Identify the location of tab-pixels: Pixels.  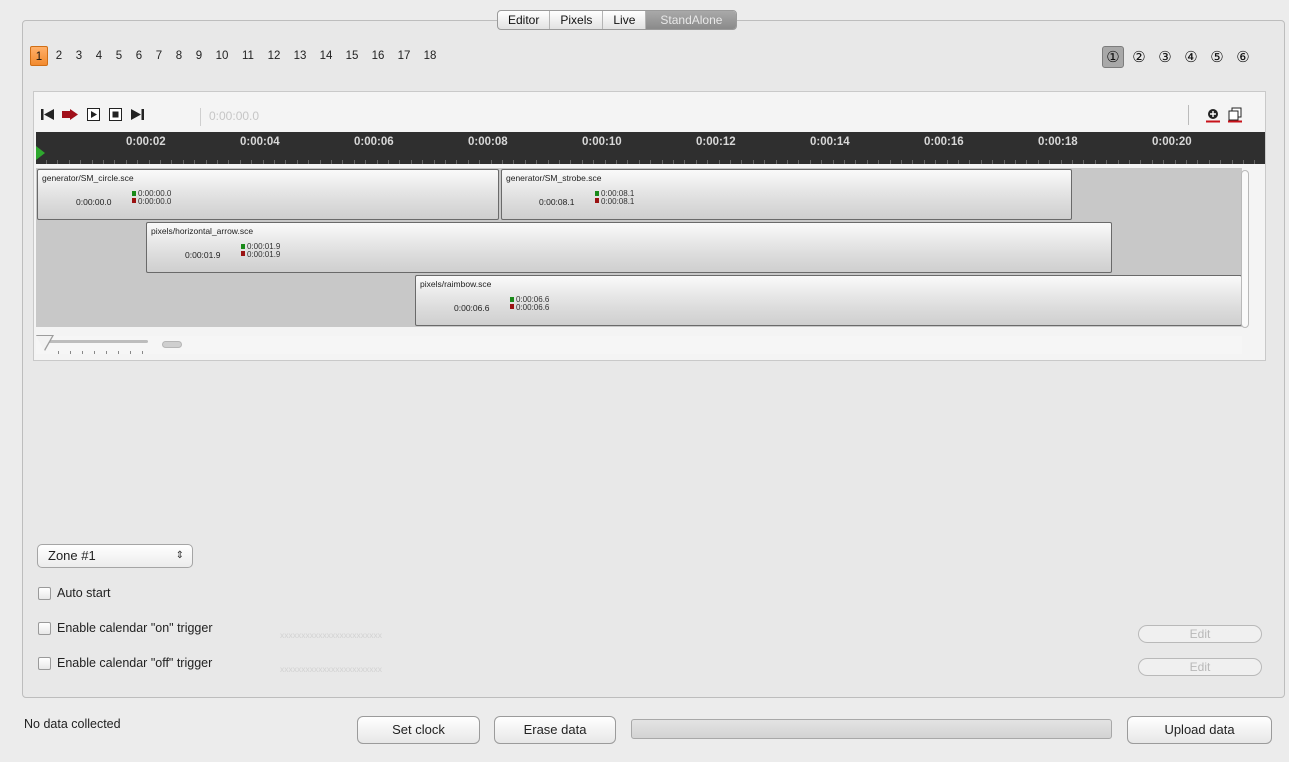
(577, 20).